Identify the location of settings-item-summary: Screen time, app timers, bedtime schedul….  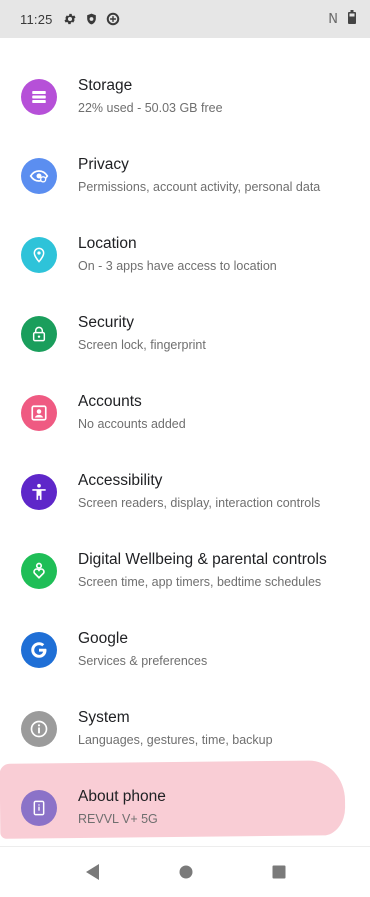
(200, 582).